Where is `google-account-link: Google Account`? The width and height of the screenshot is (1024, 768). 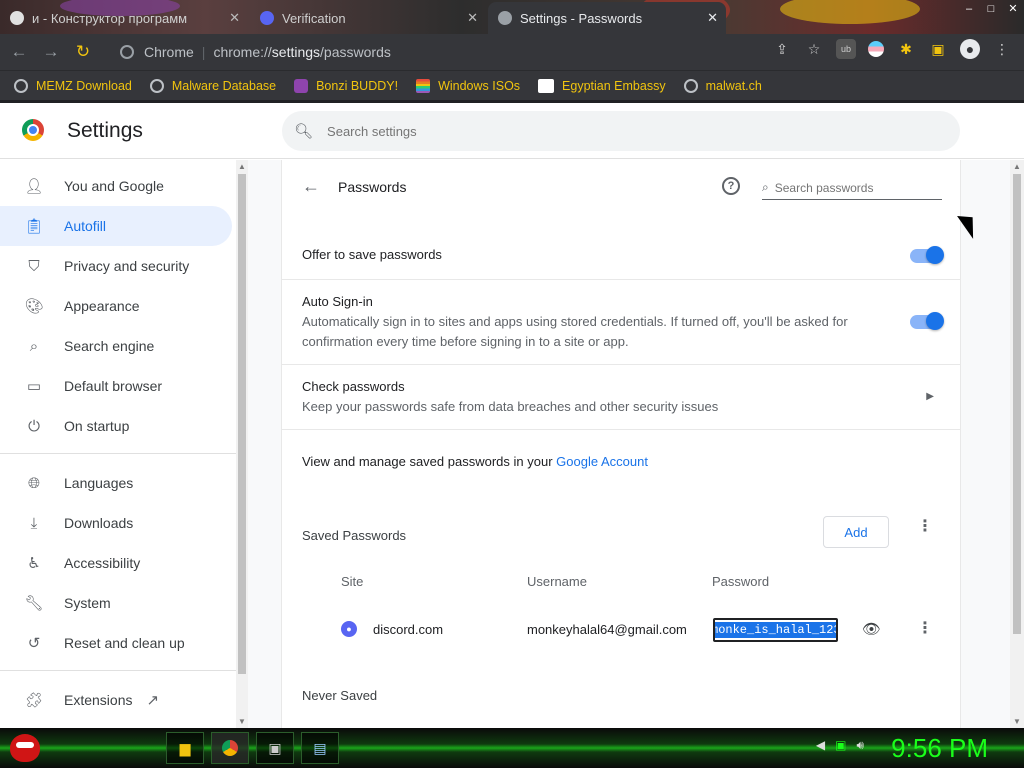
google-account-link: Google Account is located at coordinates (602, 461).